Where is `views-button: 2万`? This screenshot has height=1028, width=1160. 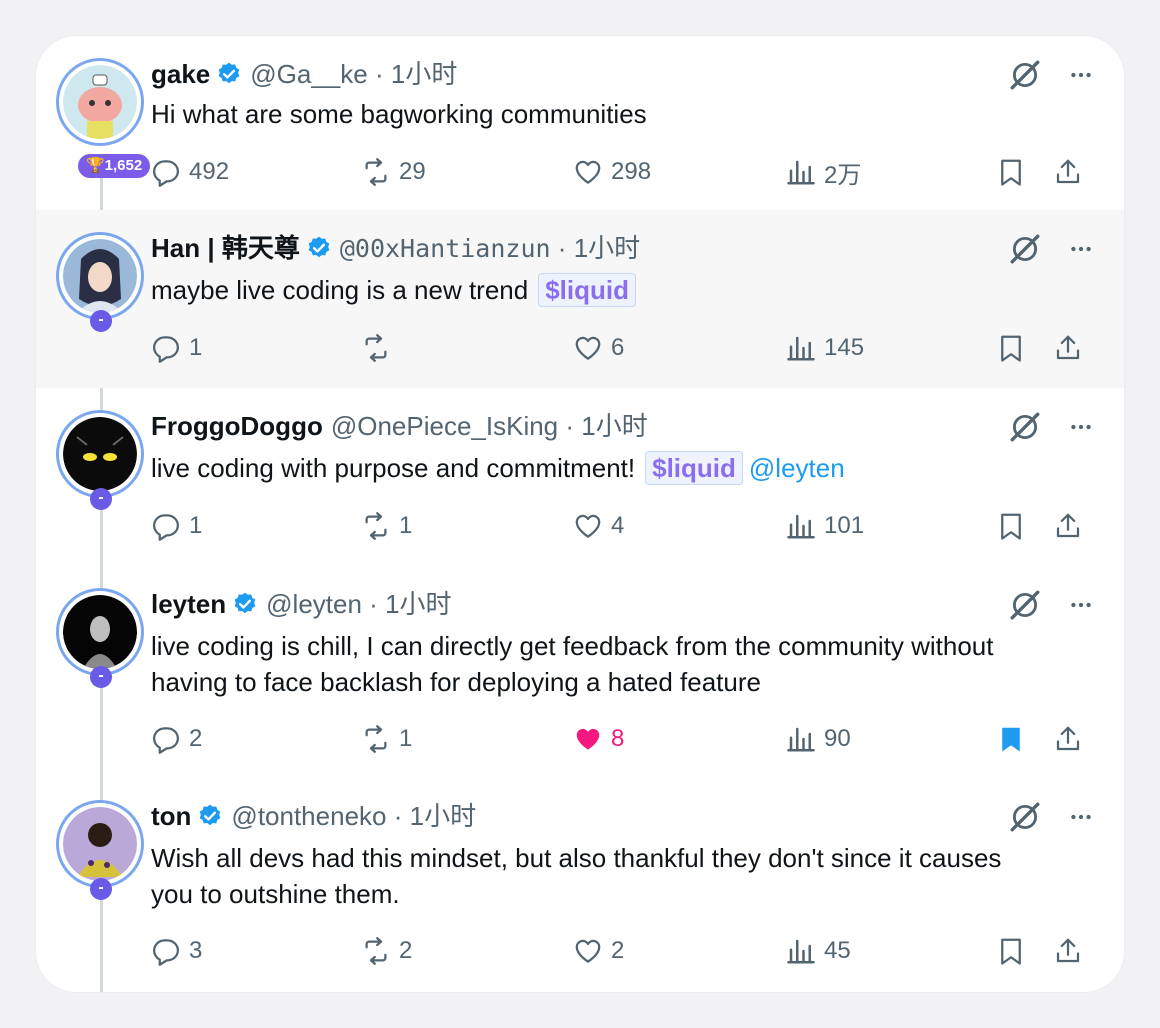 views-button: 2万 is located at coordinates (823, 172).